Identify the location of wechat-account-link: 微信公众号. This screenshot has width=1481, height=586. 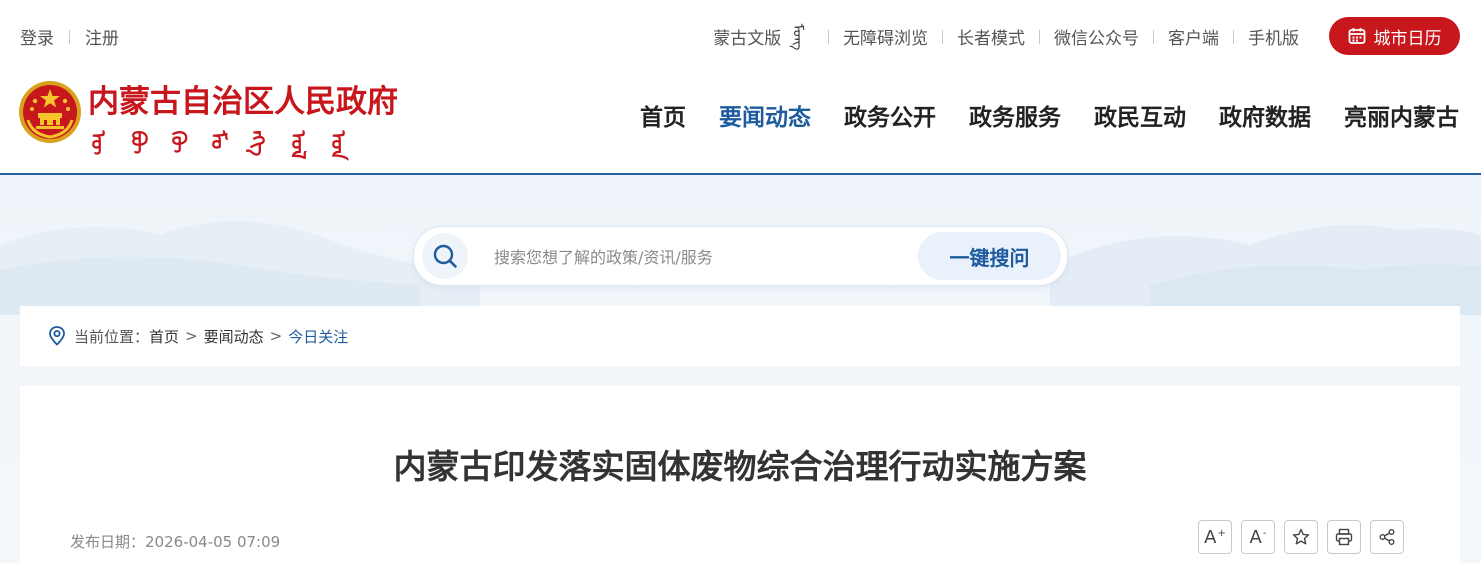
(1096, 36).